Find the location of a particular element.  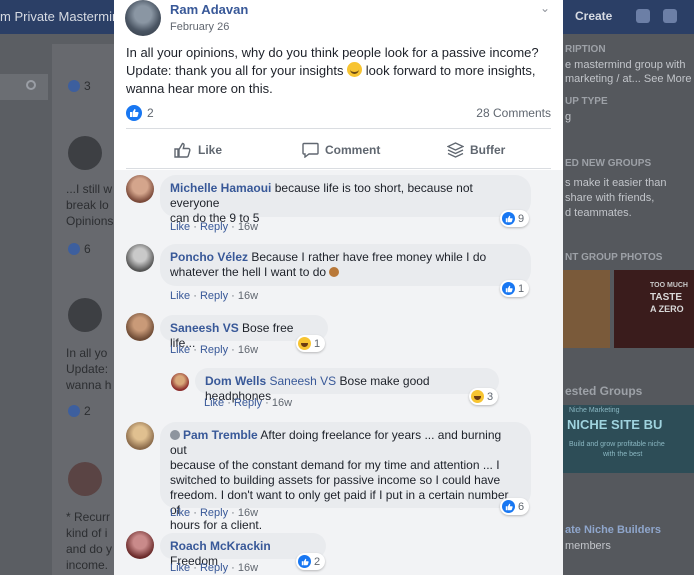

comment-count-link: 28 Comments is located at coordinates (513, 113).